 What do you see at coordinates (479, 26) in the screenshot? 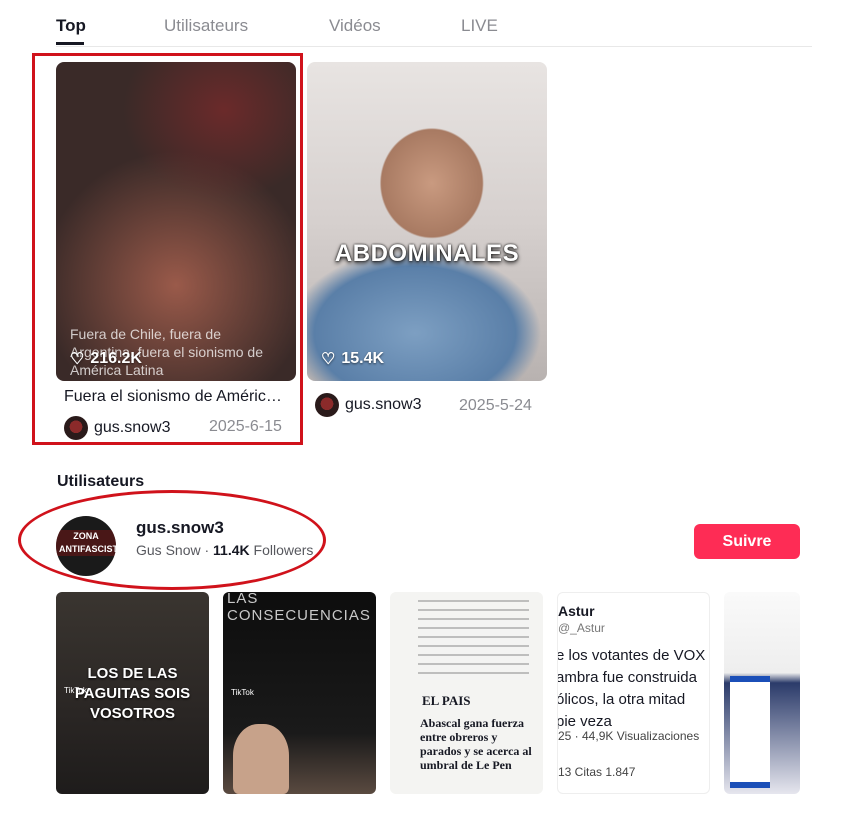
I see `tab-live: LIVE` at bounding box center [479, 26].